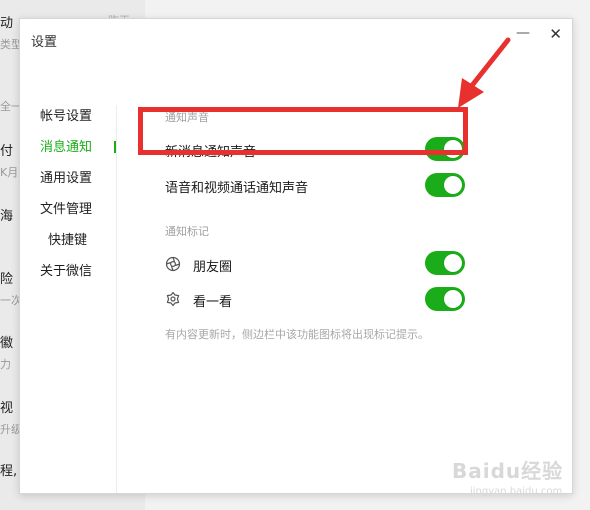  What do you see at coordinates (7, 343) in the screenshot?
I see `bg-chat-title: 徽` at bounding box center [7, 343].